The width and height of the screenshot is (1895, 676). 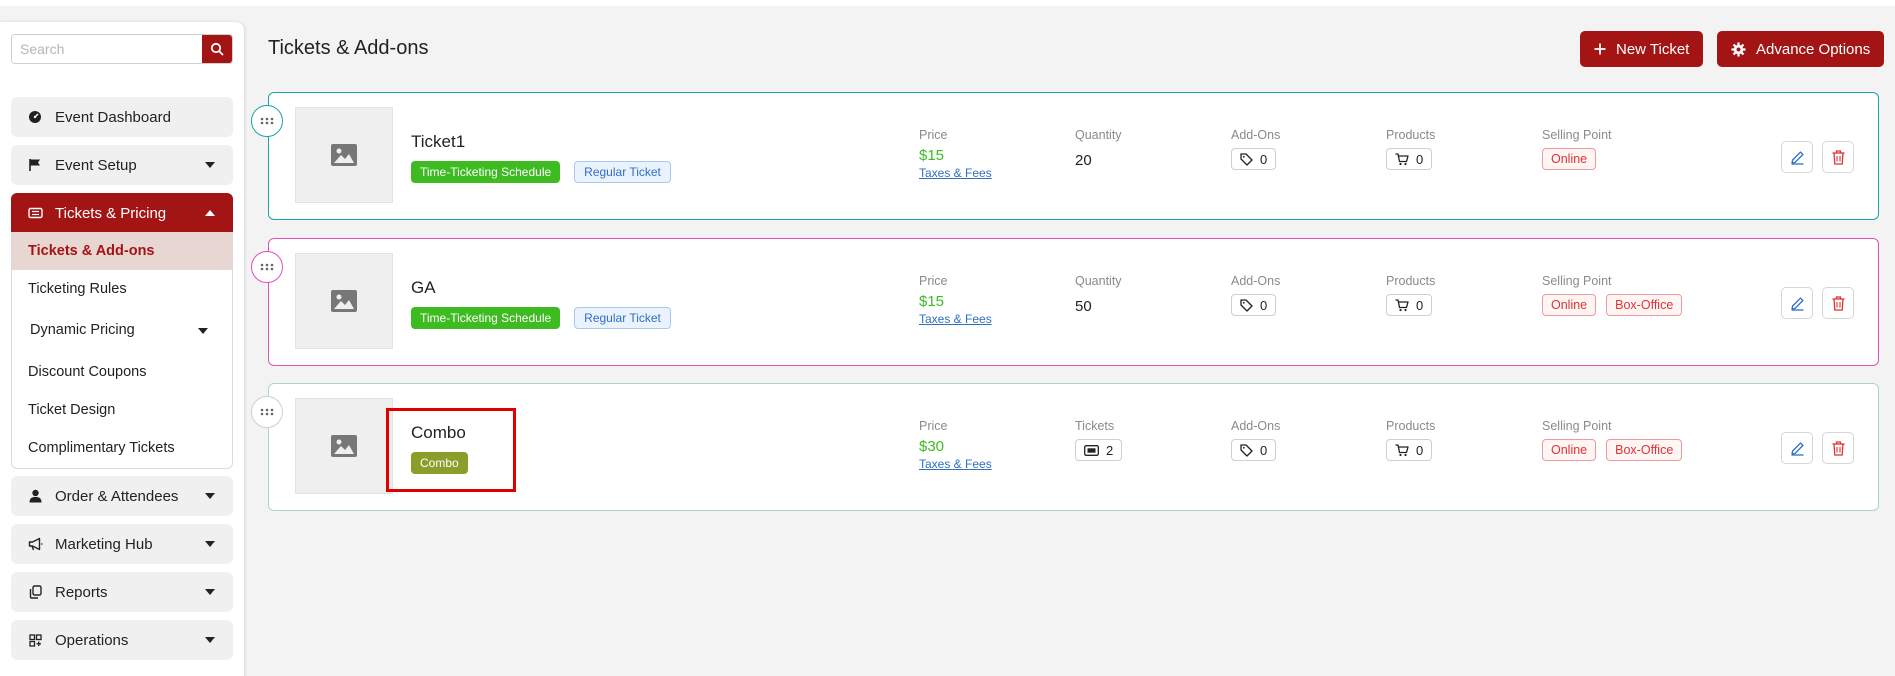 I want to click on nav-label: Order & Attendees, so click(x=117, y=496).